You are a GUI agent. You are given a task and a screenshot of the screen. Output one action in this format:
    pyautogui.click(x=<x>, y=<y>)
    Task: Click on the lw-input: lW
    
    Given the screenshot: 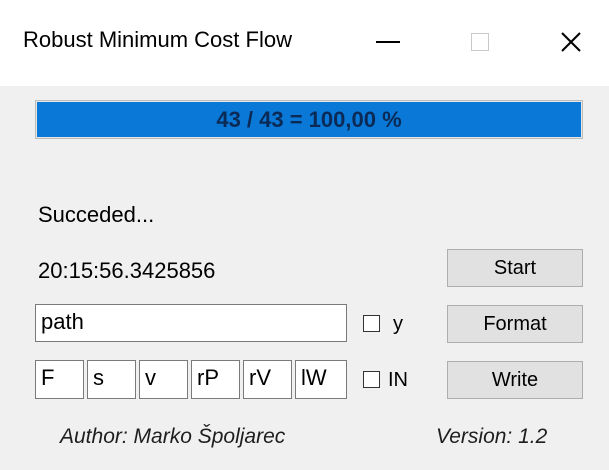 What is the action you would take?
    pyautogui.click(x=321, y=379)
    